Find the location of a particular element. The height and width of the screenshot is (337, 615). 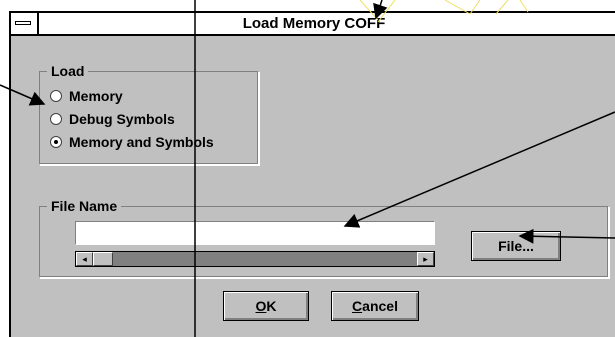

cancel-button-label-rest: ancel is located at coordinates (380, 306).